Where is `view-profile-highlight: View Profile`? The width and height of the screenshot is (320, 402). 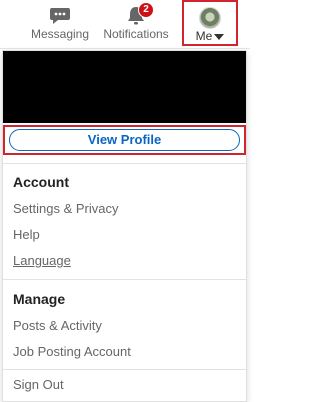 view-profile-highlight: View Profile is located at coordinates (124, 140).